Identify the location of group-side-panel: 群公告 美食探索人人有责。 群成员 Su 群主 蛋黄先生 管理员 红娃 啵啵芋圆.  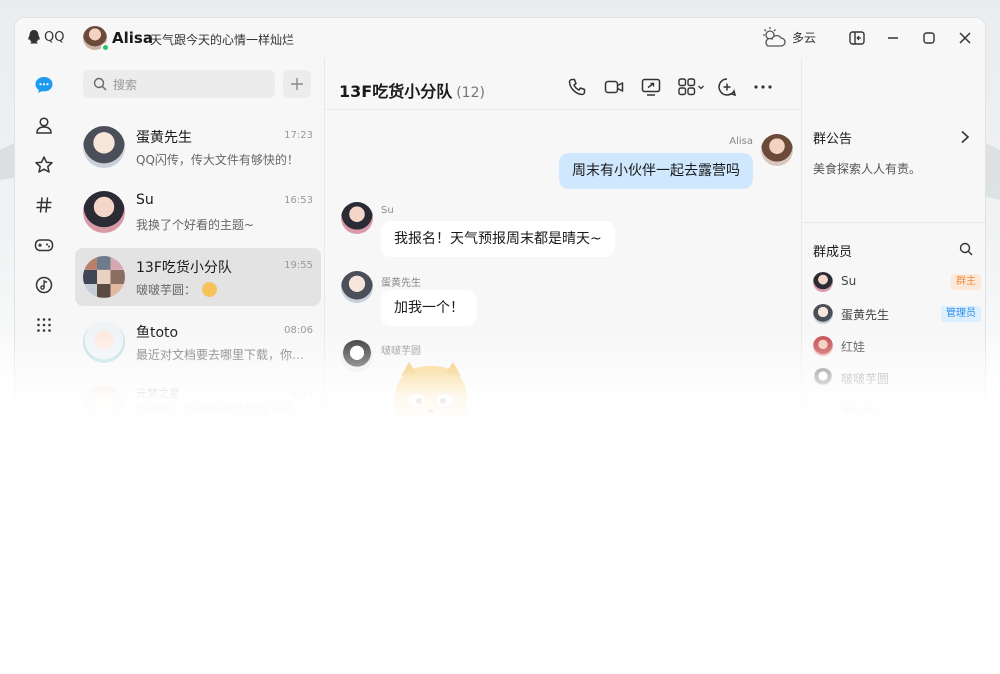
(893, 237).